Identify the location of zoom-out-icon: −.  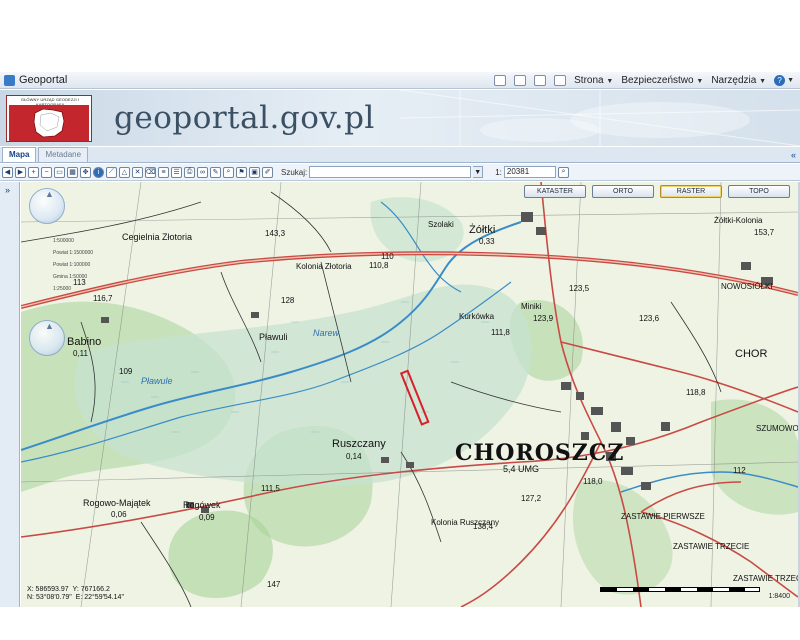
(46, 172).